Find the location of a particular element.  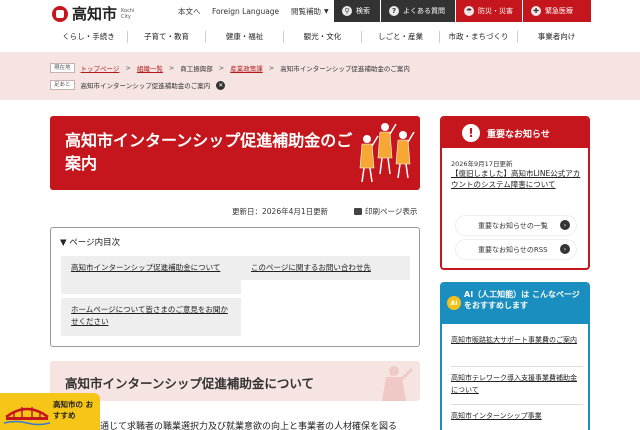

print-page-link: 印刷ページ表示 is located at coordinates (385, 211).